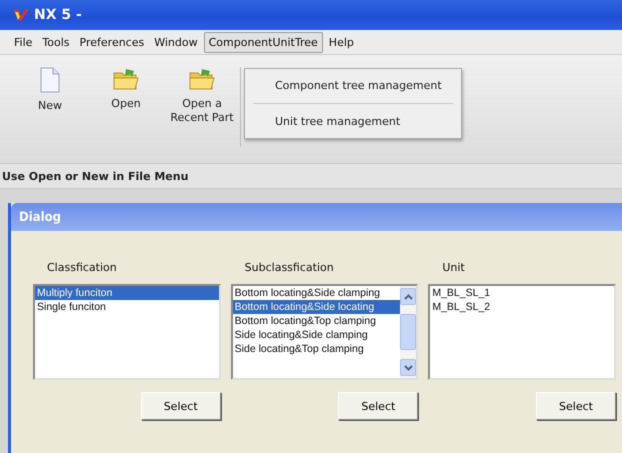  What do you see at coordinates (316, 307) in the screenshot?
I see `list-item: Bottom locating&Side locating` at bounding box center [316, 307].